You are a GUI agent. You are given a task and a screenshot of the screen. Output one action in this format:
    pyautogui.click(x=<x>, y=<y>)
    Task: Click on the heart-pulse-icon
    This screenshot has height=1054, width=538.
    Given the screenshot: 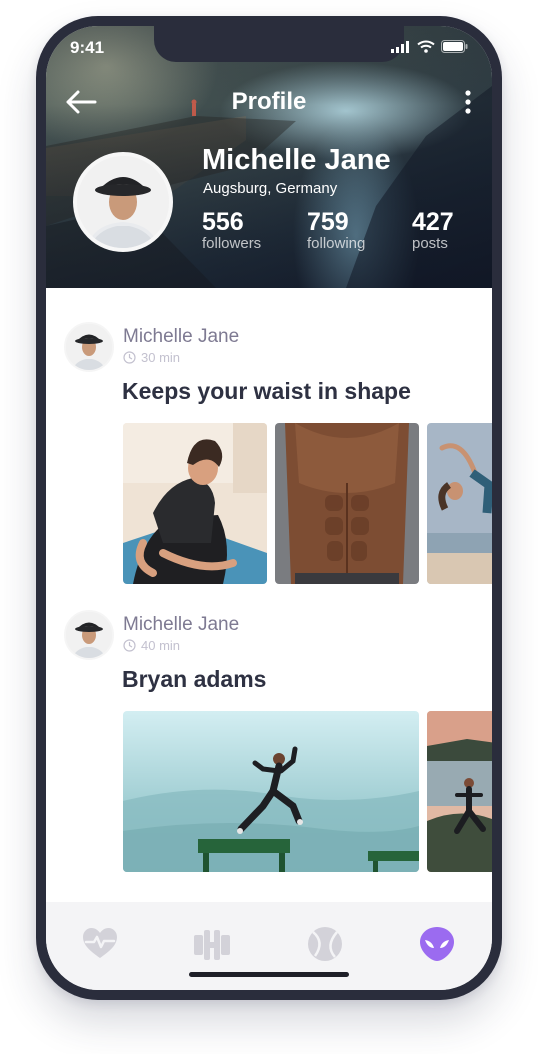 What is the action you would take?
    pyautogui.click(x=100, y=943)
    